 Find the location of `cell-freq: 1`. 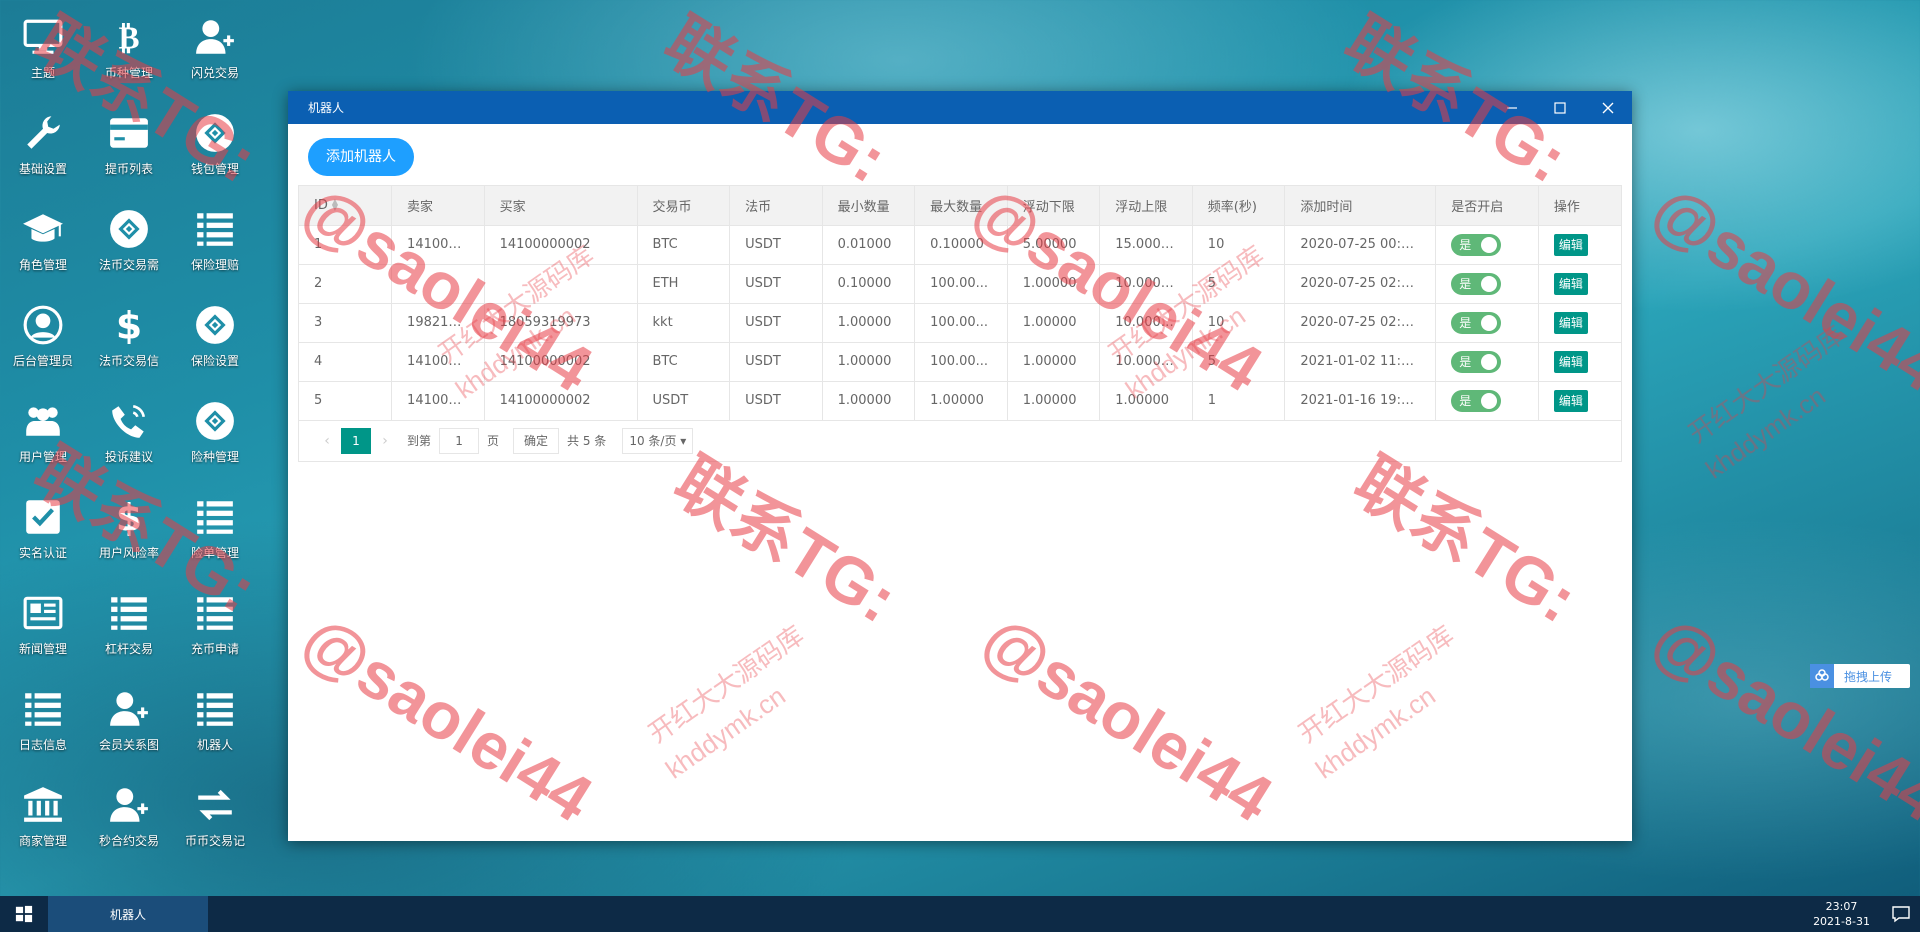

cell-freq: 1 is located at coordinates (1239, 401).